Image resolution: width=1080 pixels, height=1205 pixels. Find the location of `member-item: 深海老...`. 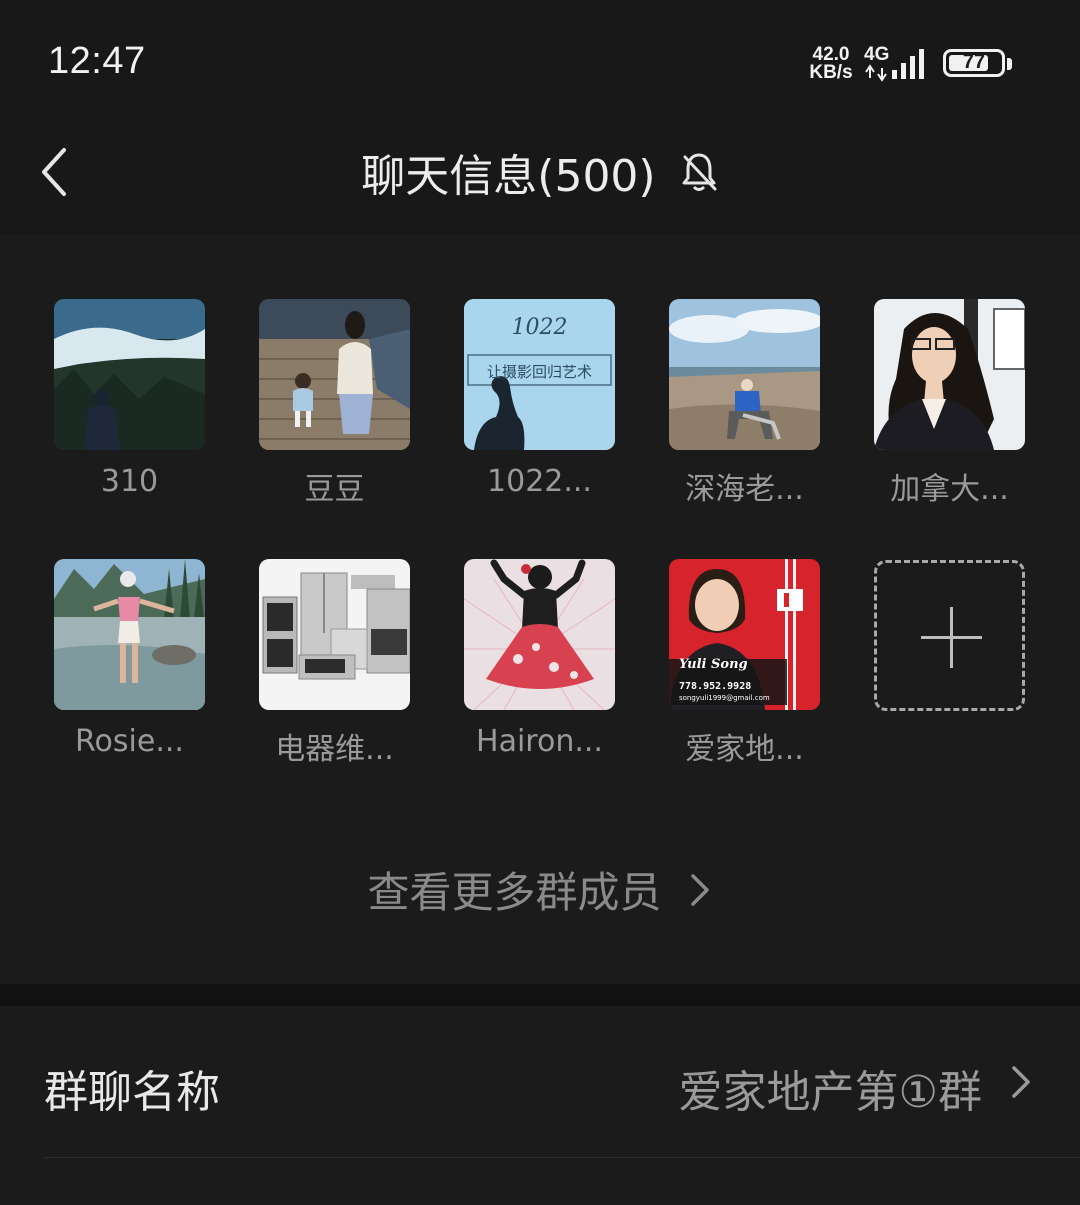

member-item: 深海老... is located at coordinates (744, 403).